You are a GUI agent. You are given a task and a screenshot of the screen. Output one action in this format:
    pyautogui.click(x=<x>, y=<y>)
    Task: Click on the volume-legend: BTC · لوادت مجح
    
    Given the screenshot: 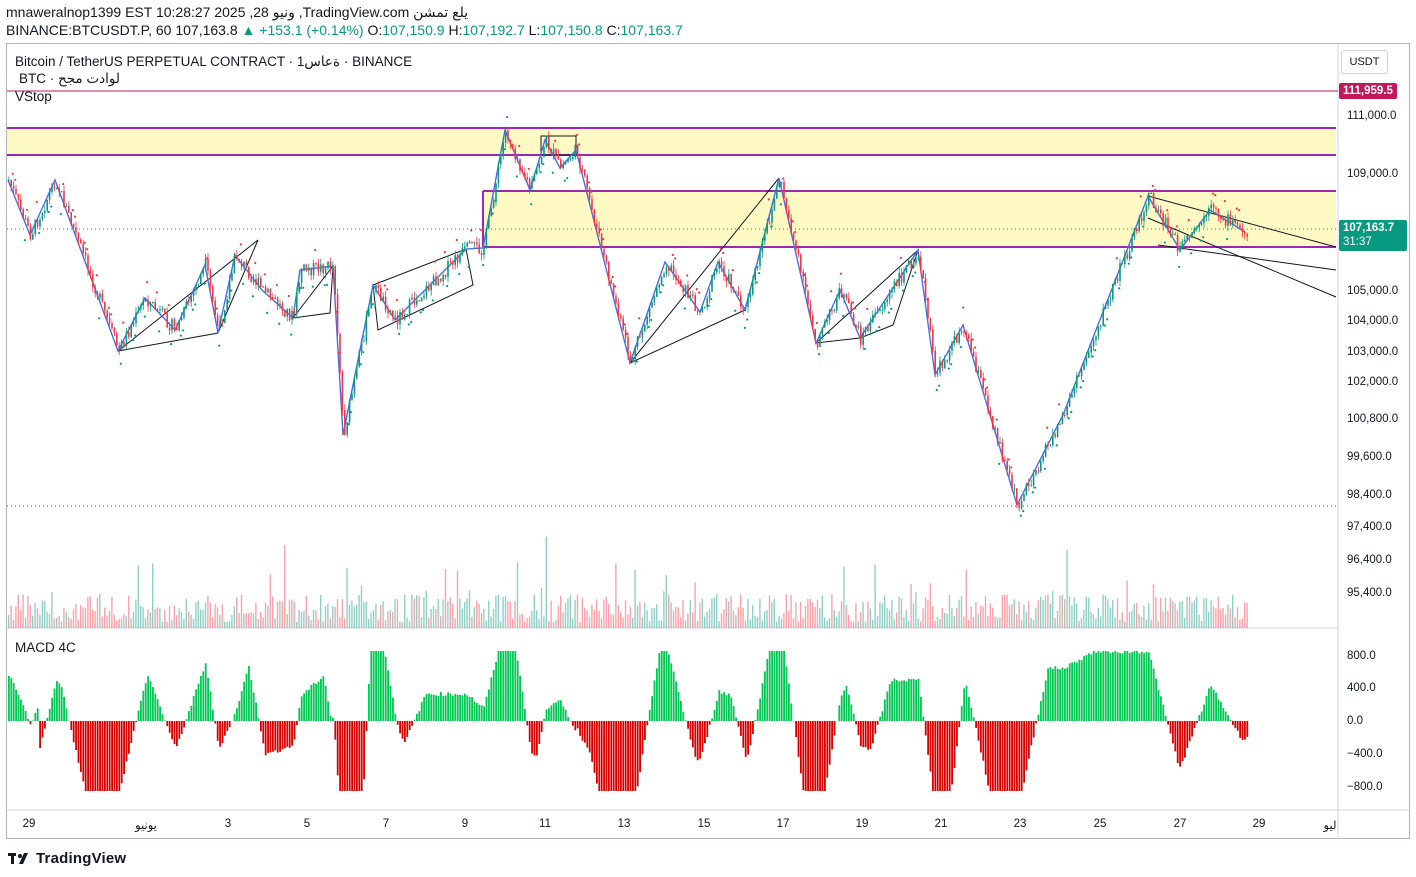 What is the action you would take?
    pyautogui.click(x=69, y=79)
    